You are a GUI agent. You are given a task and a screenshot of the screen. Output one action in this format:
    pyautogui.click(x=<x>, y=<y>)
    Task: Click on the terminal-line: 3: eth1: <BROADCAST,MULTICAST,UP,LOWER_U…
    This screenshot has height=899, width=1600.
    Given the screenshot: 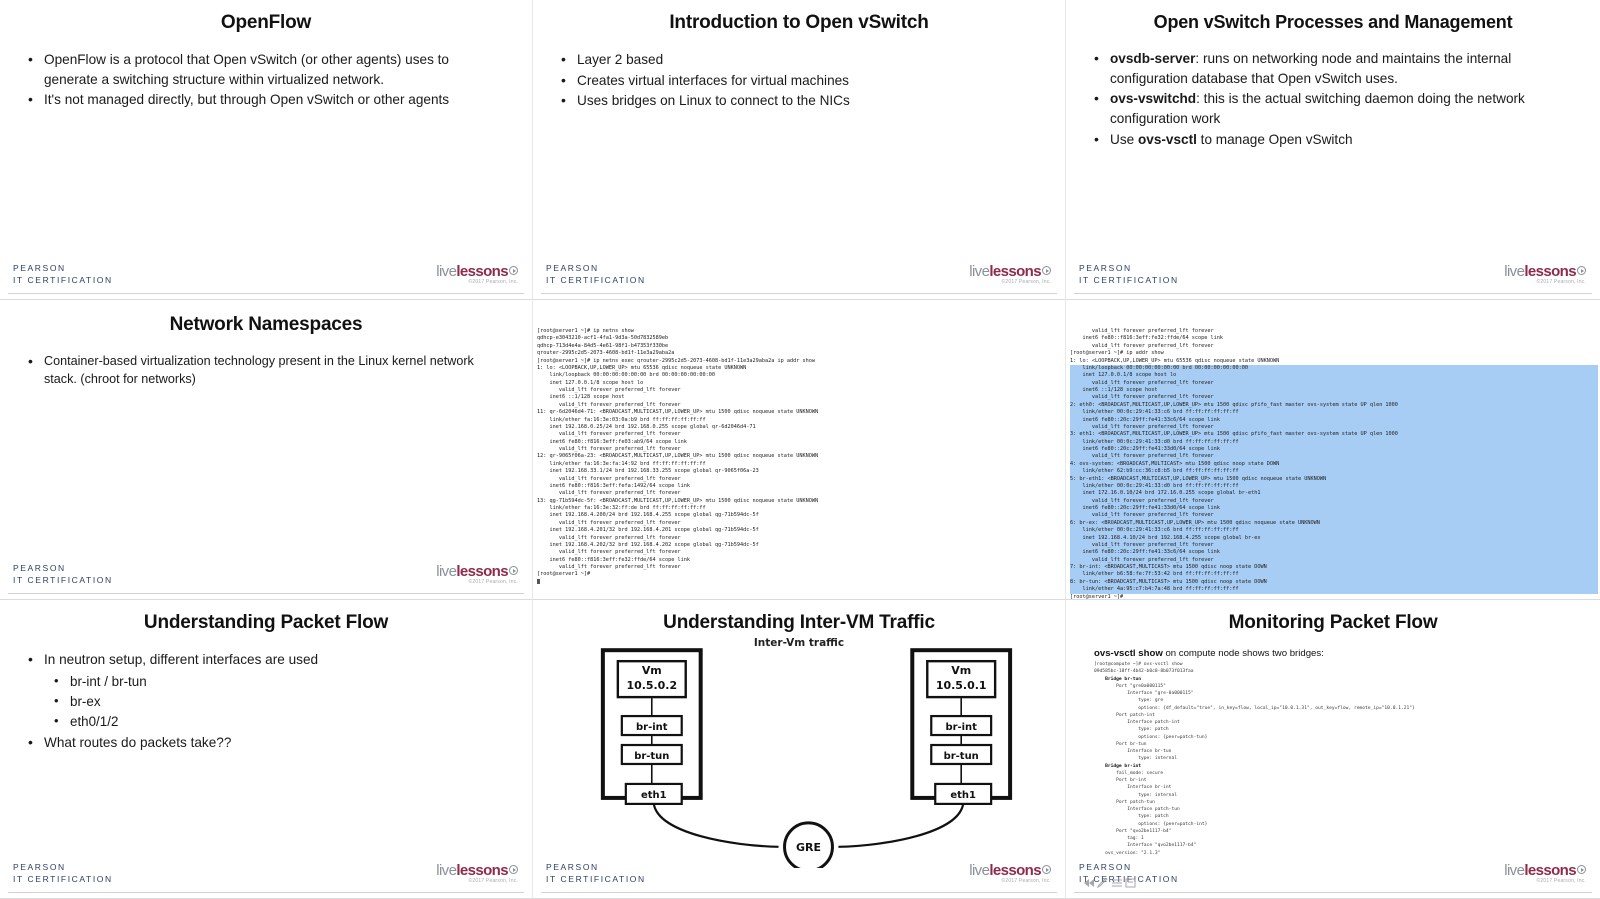 What is the action you would take?
    pyautogui.click(x=1334, y=435)
    